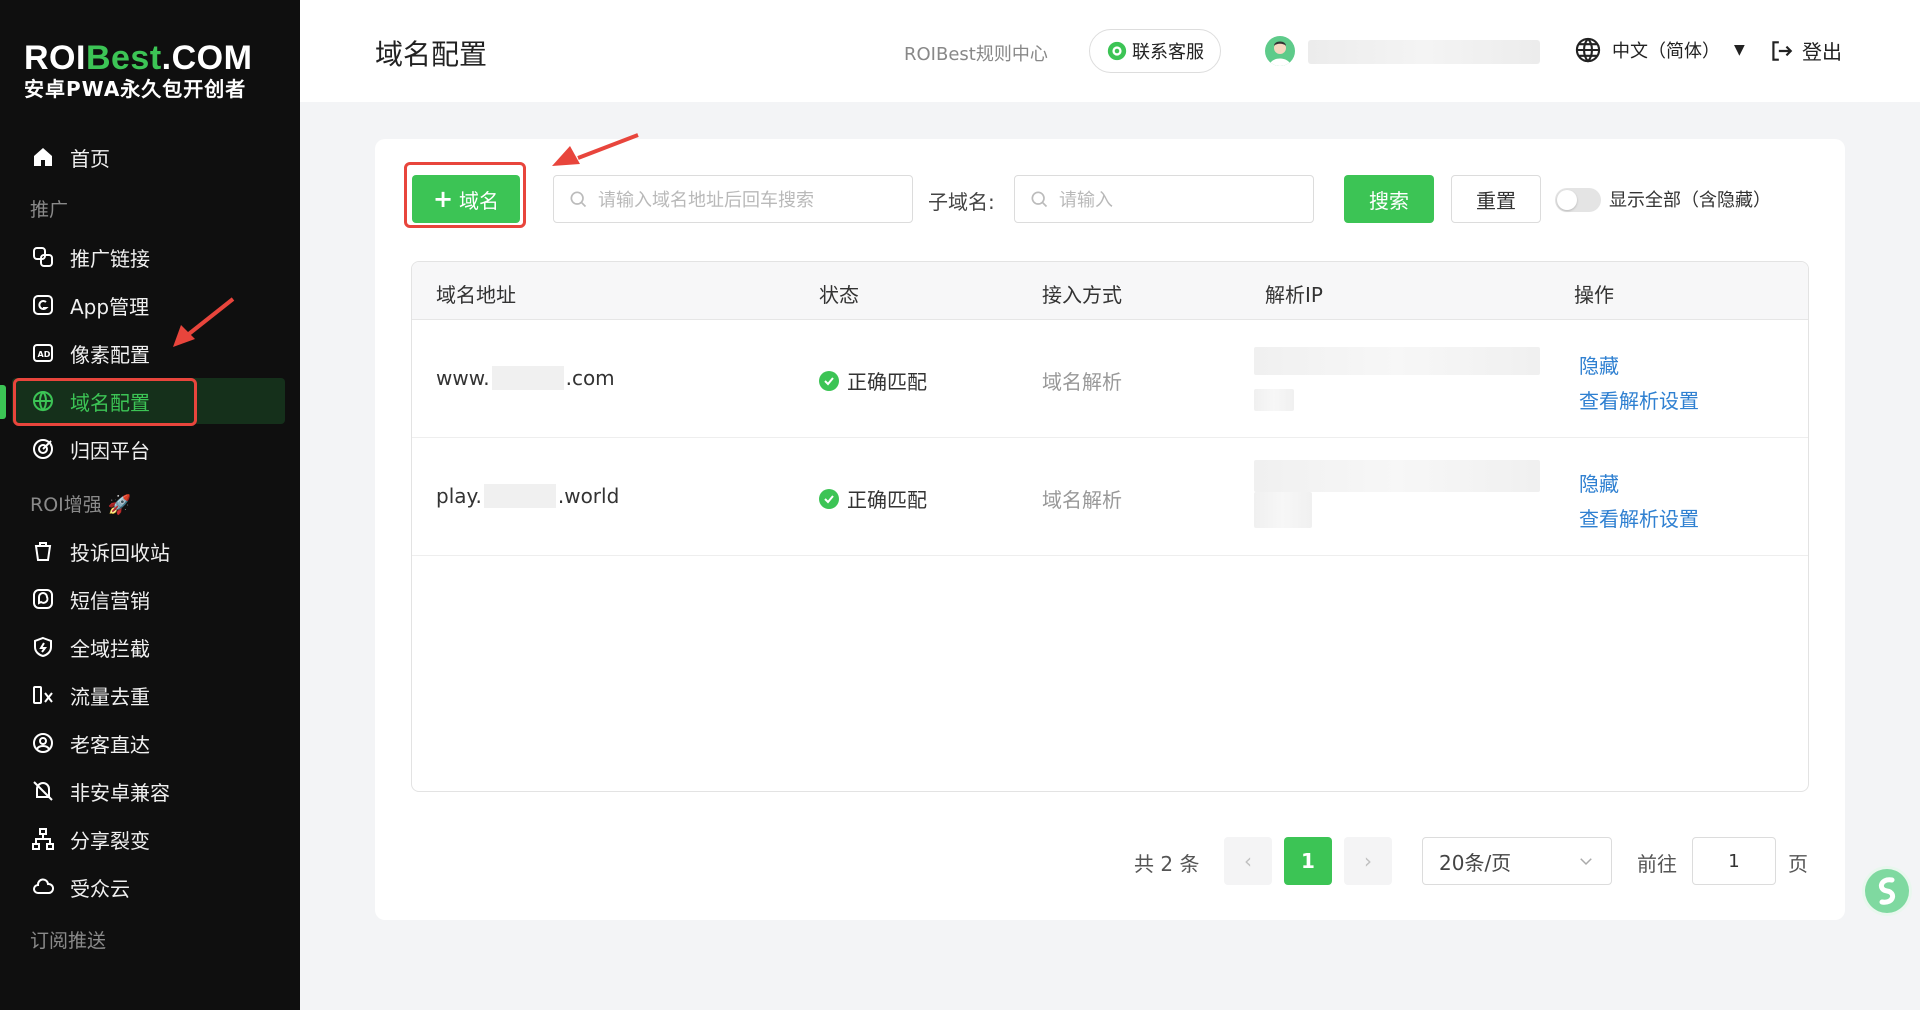 Image resolution: width=1920 pixels, height=1010 pixels. What do you see at coordinates (110, 450) in the screenshot?
I see `sidebar-item-label: 归因平台` at bounding box center [110, 450].